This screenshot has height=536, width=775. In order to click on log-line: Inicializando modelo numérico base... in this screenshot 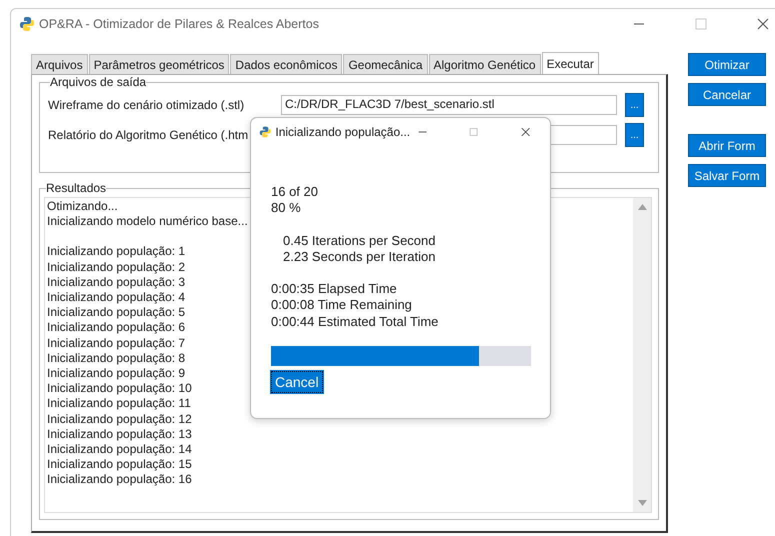, I will do `click(147, 221)`.